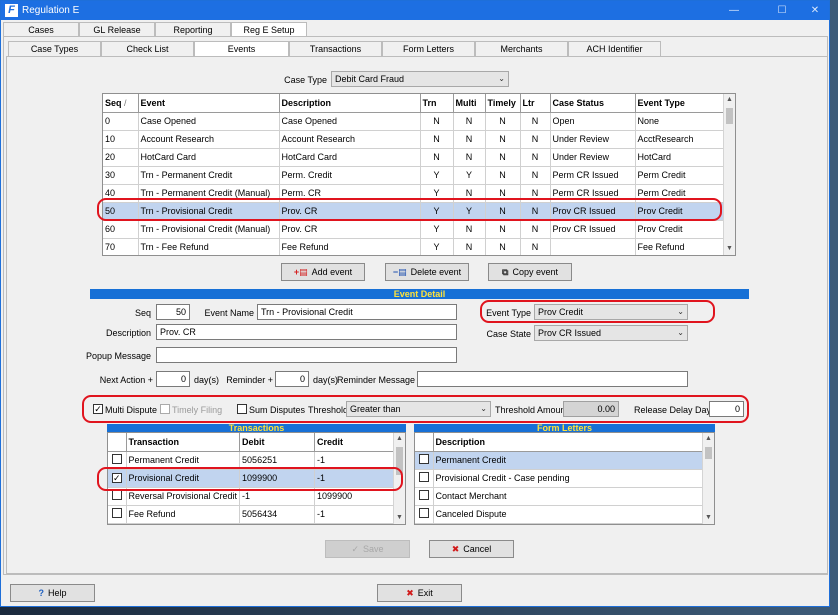 Image resolution: width=838 pixels, height=615 pixels. Describe the element at coordinates (332, 272) in the screenshot. I see `add-event-label: Add event` at that location.